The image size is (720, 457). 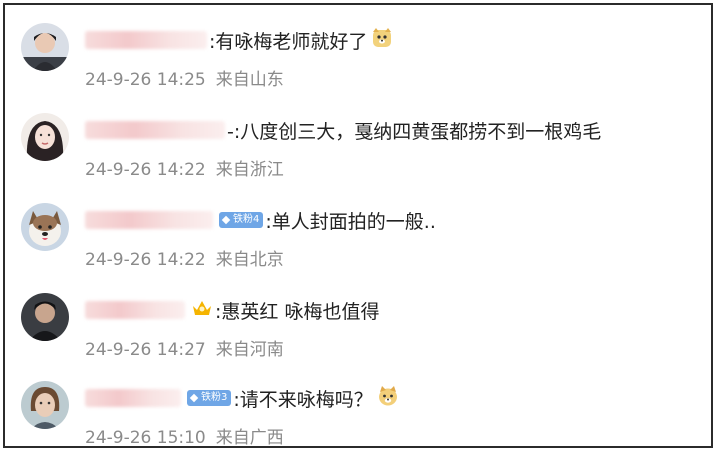 I want to click on comment-location: 来自浙江, so click(x=249, y=170).